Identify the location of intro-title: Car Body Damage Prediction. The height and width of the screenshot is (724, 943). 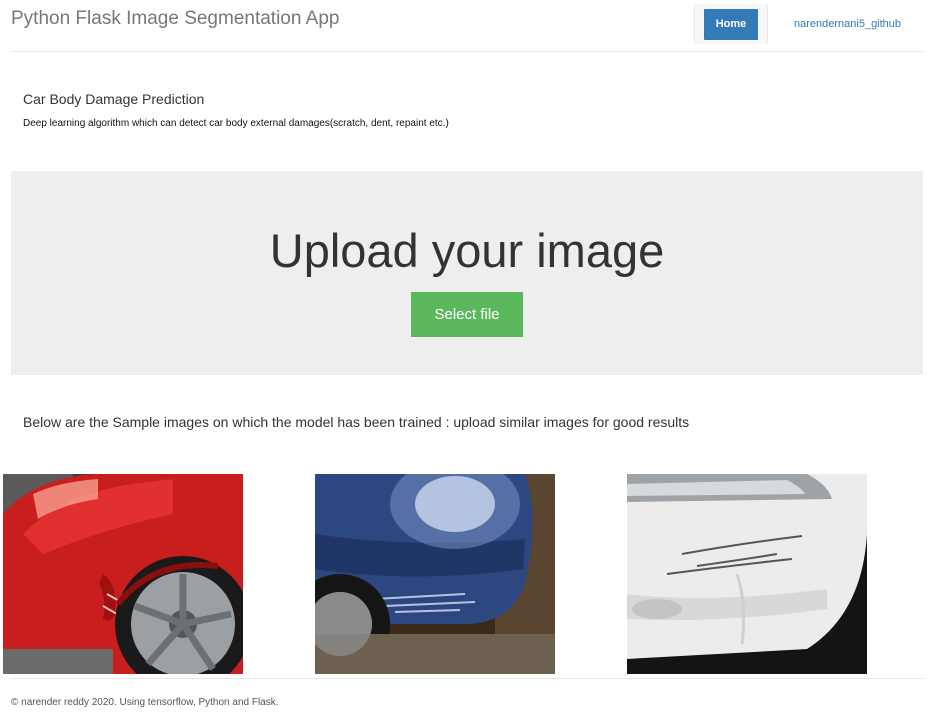
(114, 99).